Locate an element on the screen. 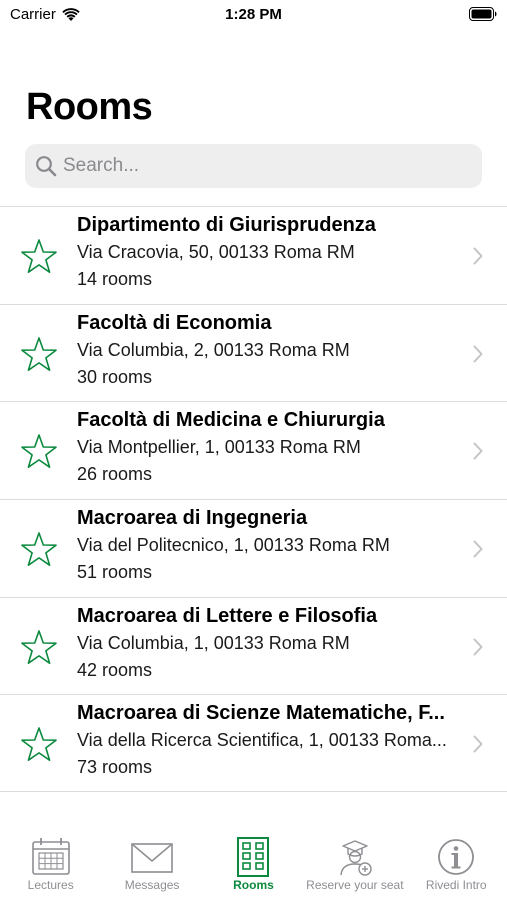 This screenshot has height=900, width=507. tab-label: Reserve your seat is located at coordinates (355, 885).